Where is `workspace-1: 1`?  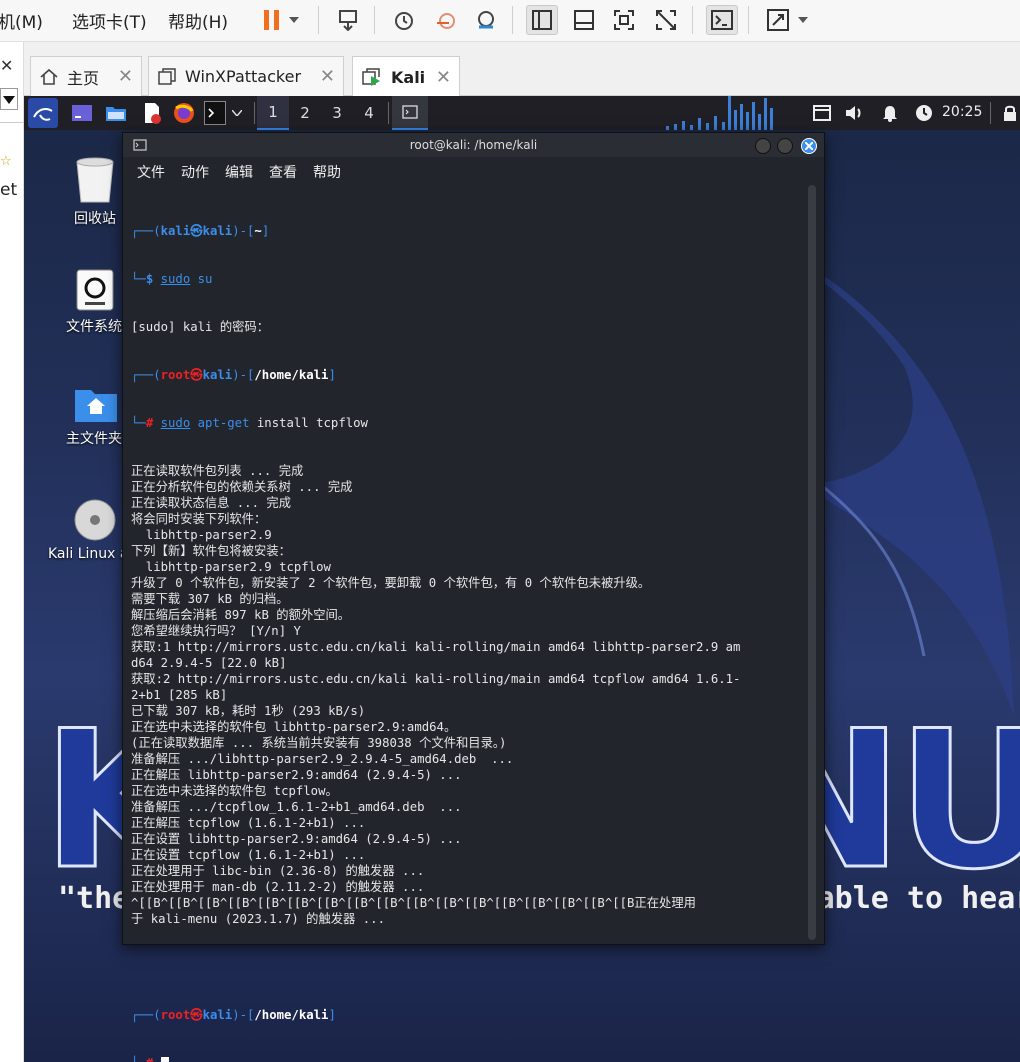 workspace-1: 1 is located at coordinates (273, 113).